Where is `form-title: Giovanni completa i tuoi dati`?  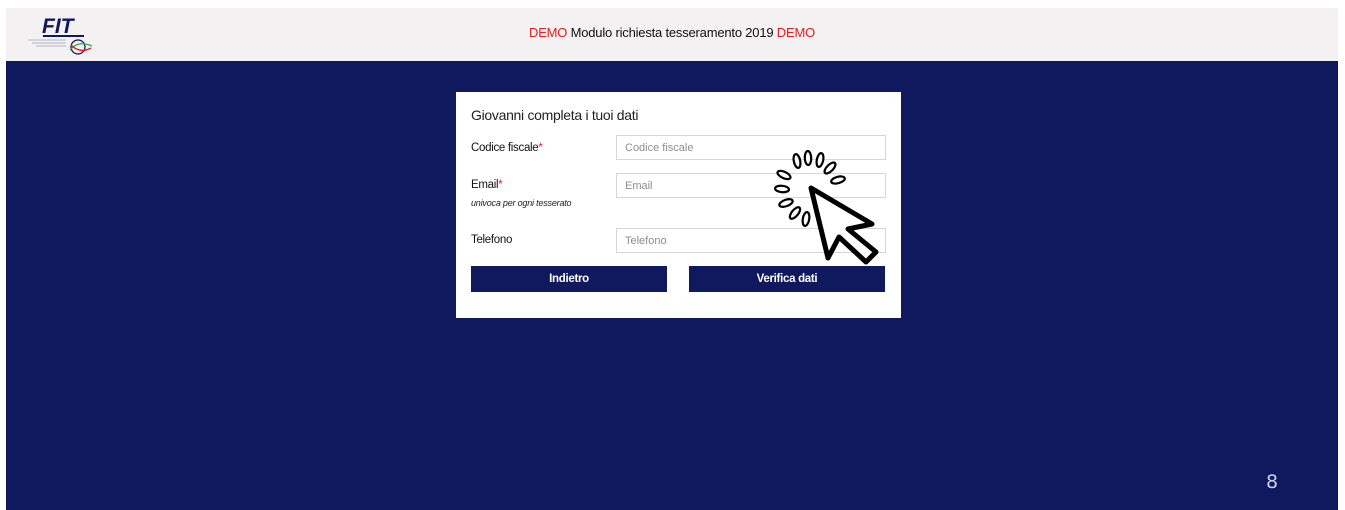 form-title: Giovanni completa i tuoi dati is located at coordinates (555, 115).